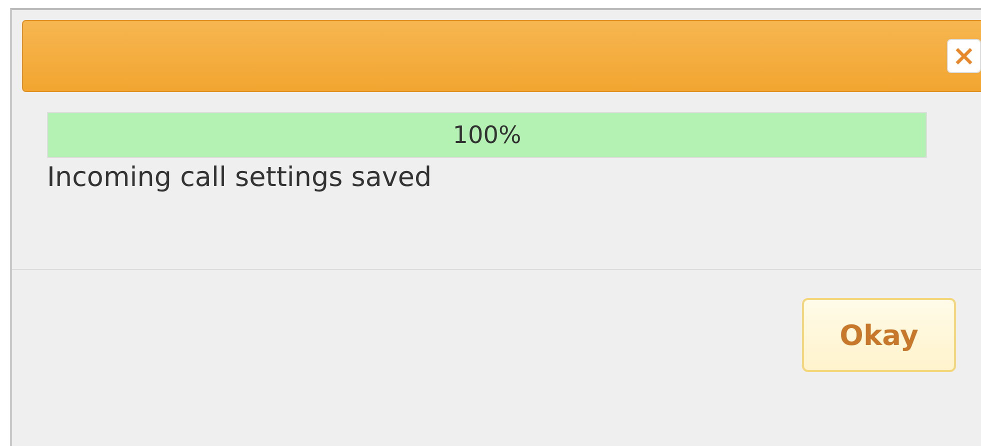 The width and height of the screenshot is (981, 446). I want to click on status-message: Incoming call settings saved, so click(240, 177).